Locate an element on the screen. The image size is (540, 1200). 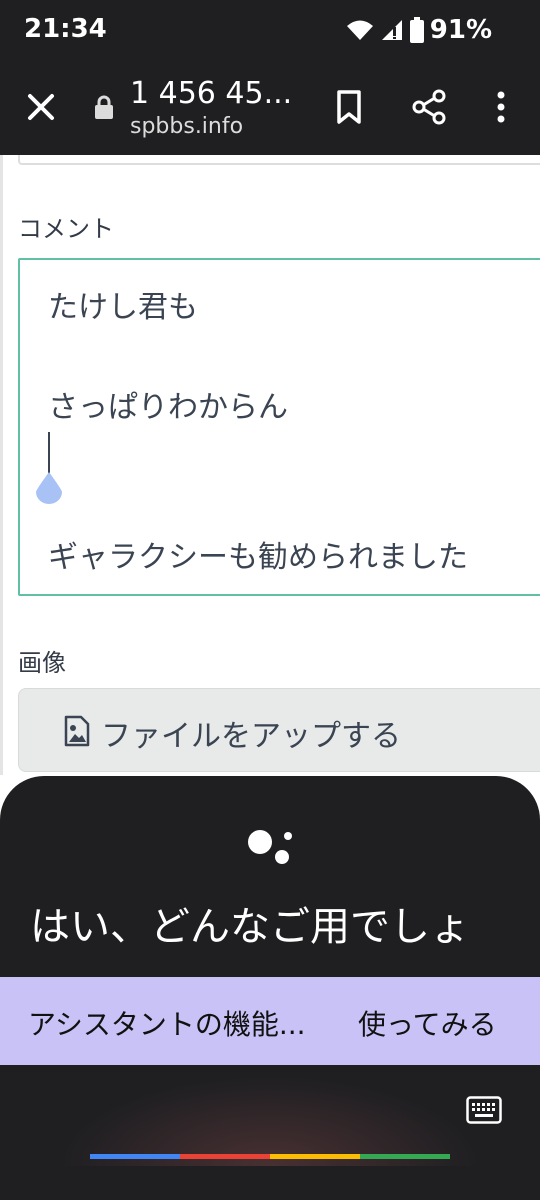
page-edge-rule is located at coordinates (1, 465).